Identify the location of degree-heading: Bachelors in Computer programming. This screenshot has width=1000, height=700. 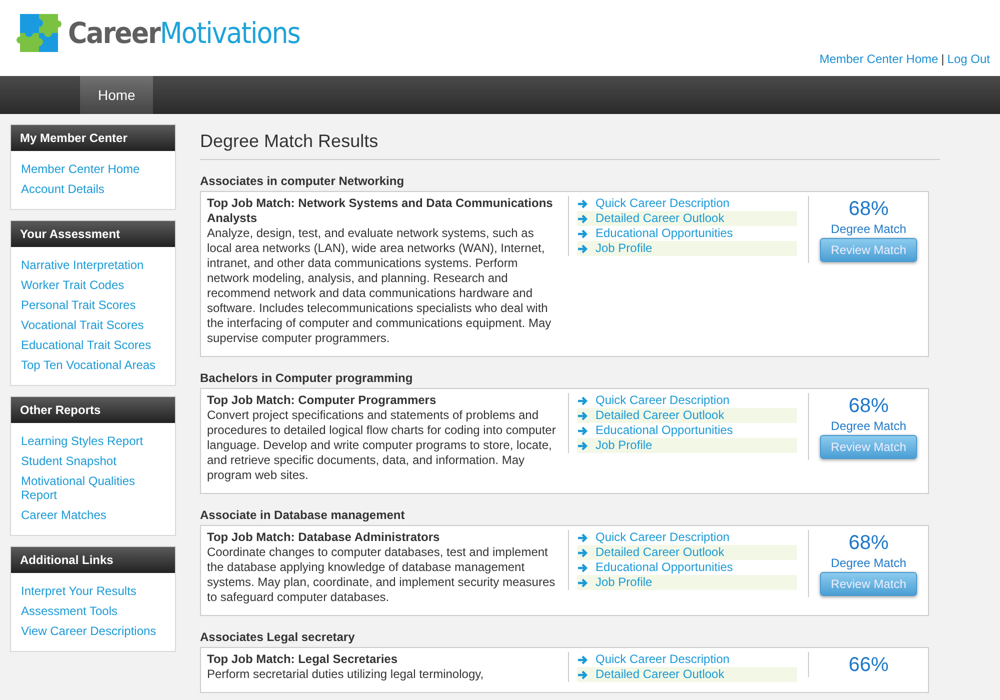
(307, 378).